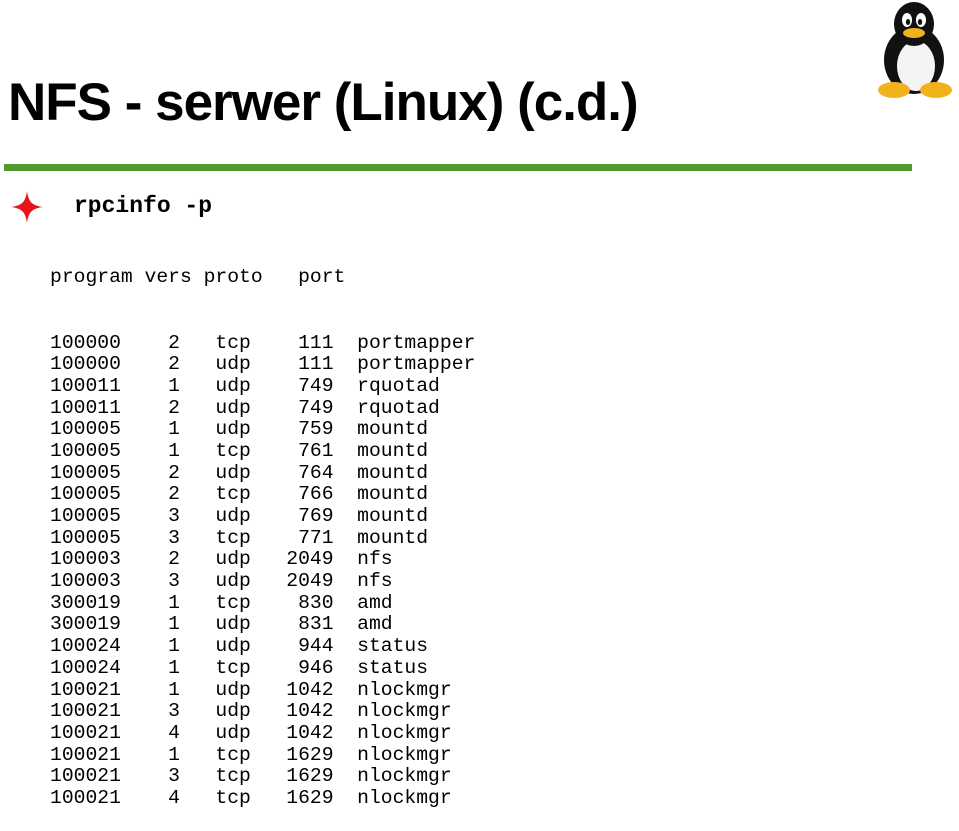  What do you see at coordinates (221, 602) in the screenshot?
I see `output-row: 300019 1 tcp 830 amd` at bounding box center [221, 602].